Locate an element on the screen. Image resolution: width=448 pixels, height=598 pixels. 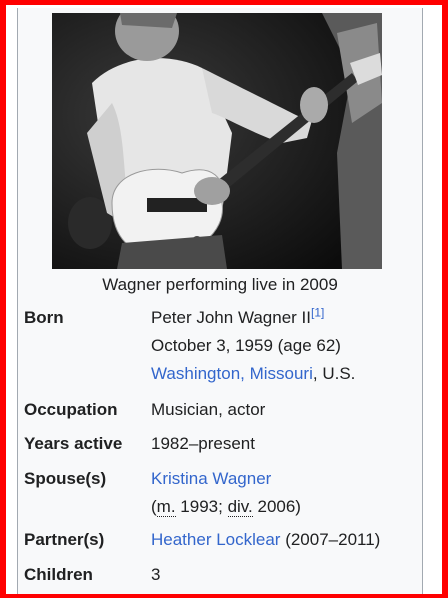
years-active-label: Years active is located at coordinates (73, 443).